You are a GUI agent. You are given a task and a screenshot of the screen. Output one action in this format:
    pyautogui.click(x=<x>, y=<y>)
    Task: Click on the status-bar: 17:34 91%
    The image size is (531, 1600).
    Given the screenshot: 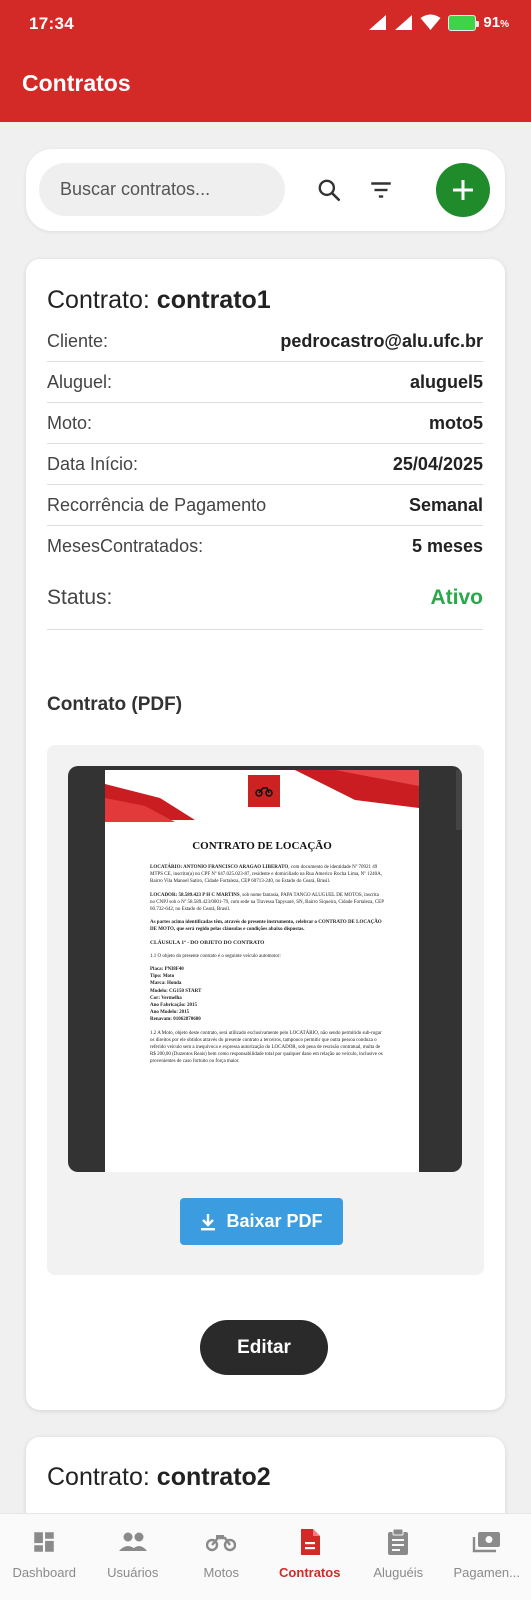 What is the action you would take?
    pyautogui.click(x=265, y=25)
    